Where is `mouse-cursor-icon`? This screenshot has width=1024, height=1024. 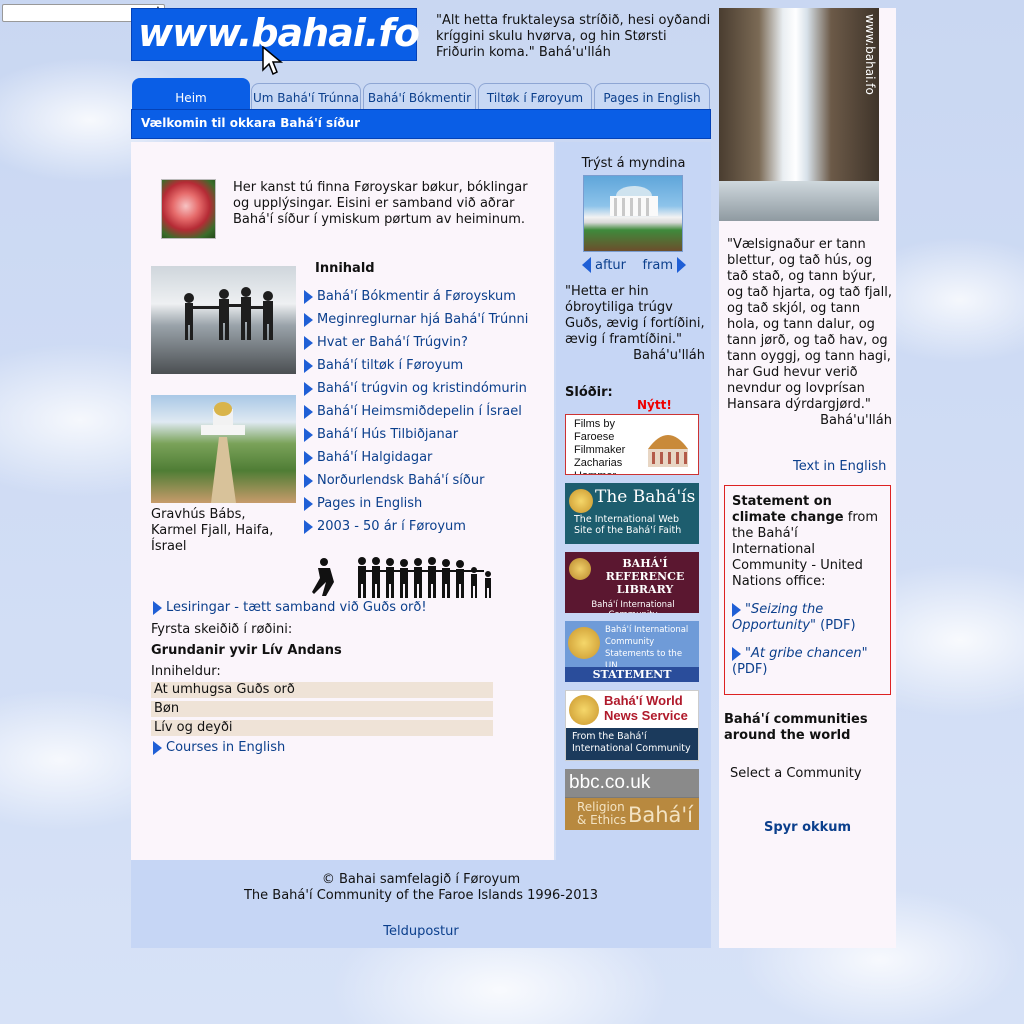 mouse-cursor-icon is located at coordinates (273, 61).